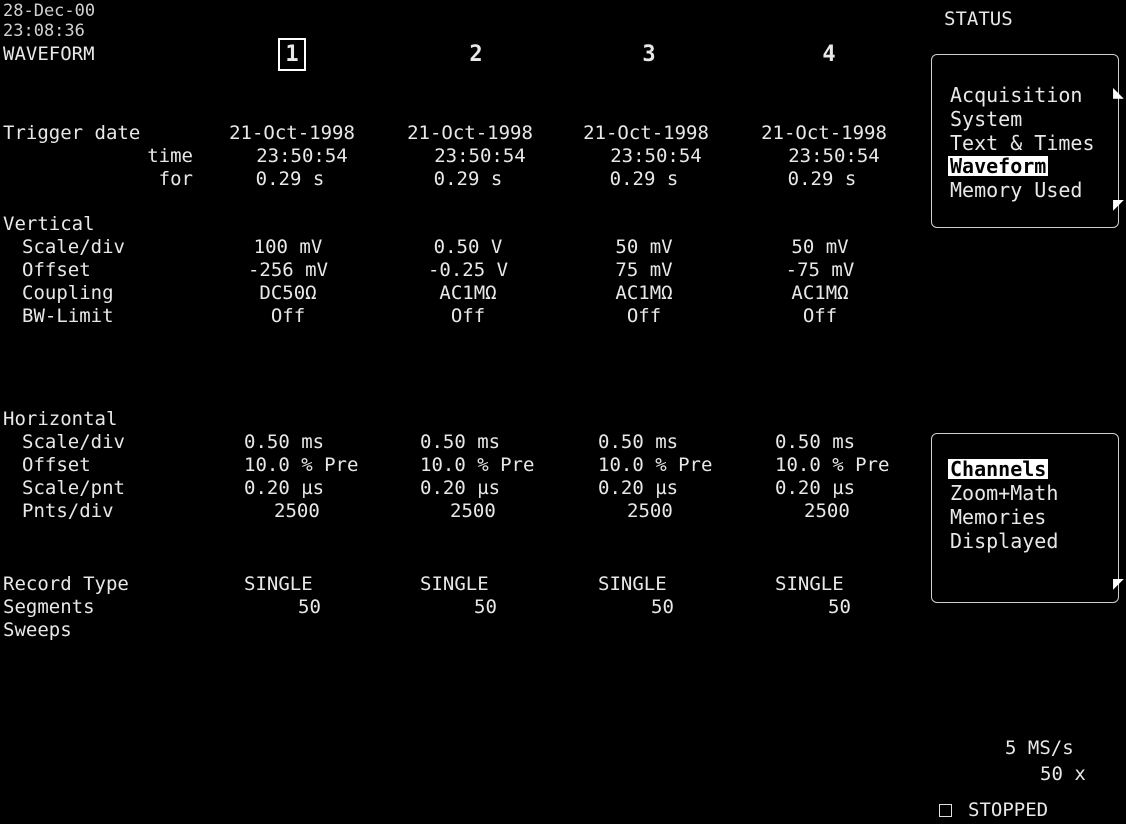 This screenshot has height=824, width=1126. I want to click on menu-item-waveform: Waveform, so click(998, 166).